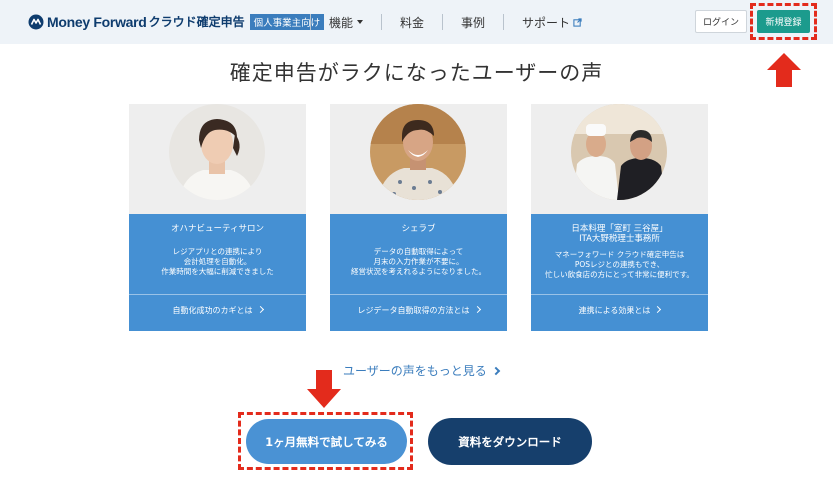  I want to click on more-testimonials-link: ユーザーの声をもっと見る, so click(422, 370).